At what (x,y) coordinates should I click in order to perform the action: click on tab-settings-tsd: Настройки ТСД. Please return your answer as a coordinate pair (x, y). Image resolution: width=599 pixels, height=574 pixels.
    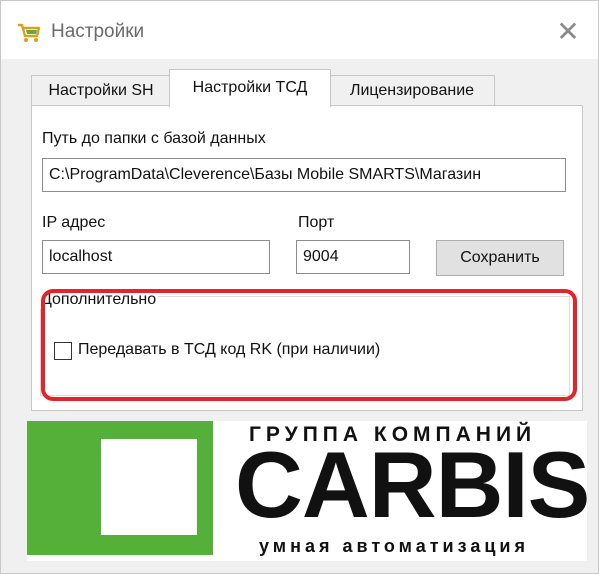
    Looking at the image, I should click on (250, 88).